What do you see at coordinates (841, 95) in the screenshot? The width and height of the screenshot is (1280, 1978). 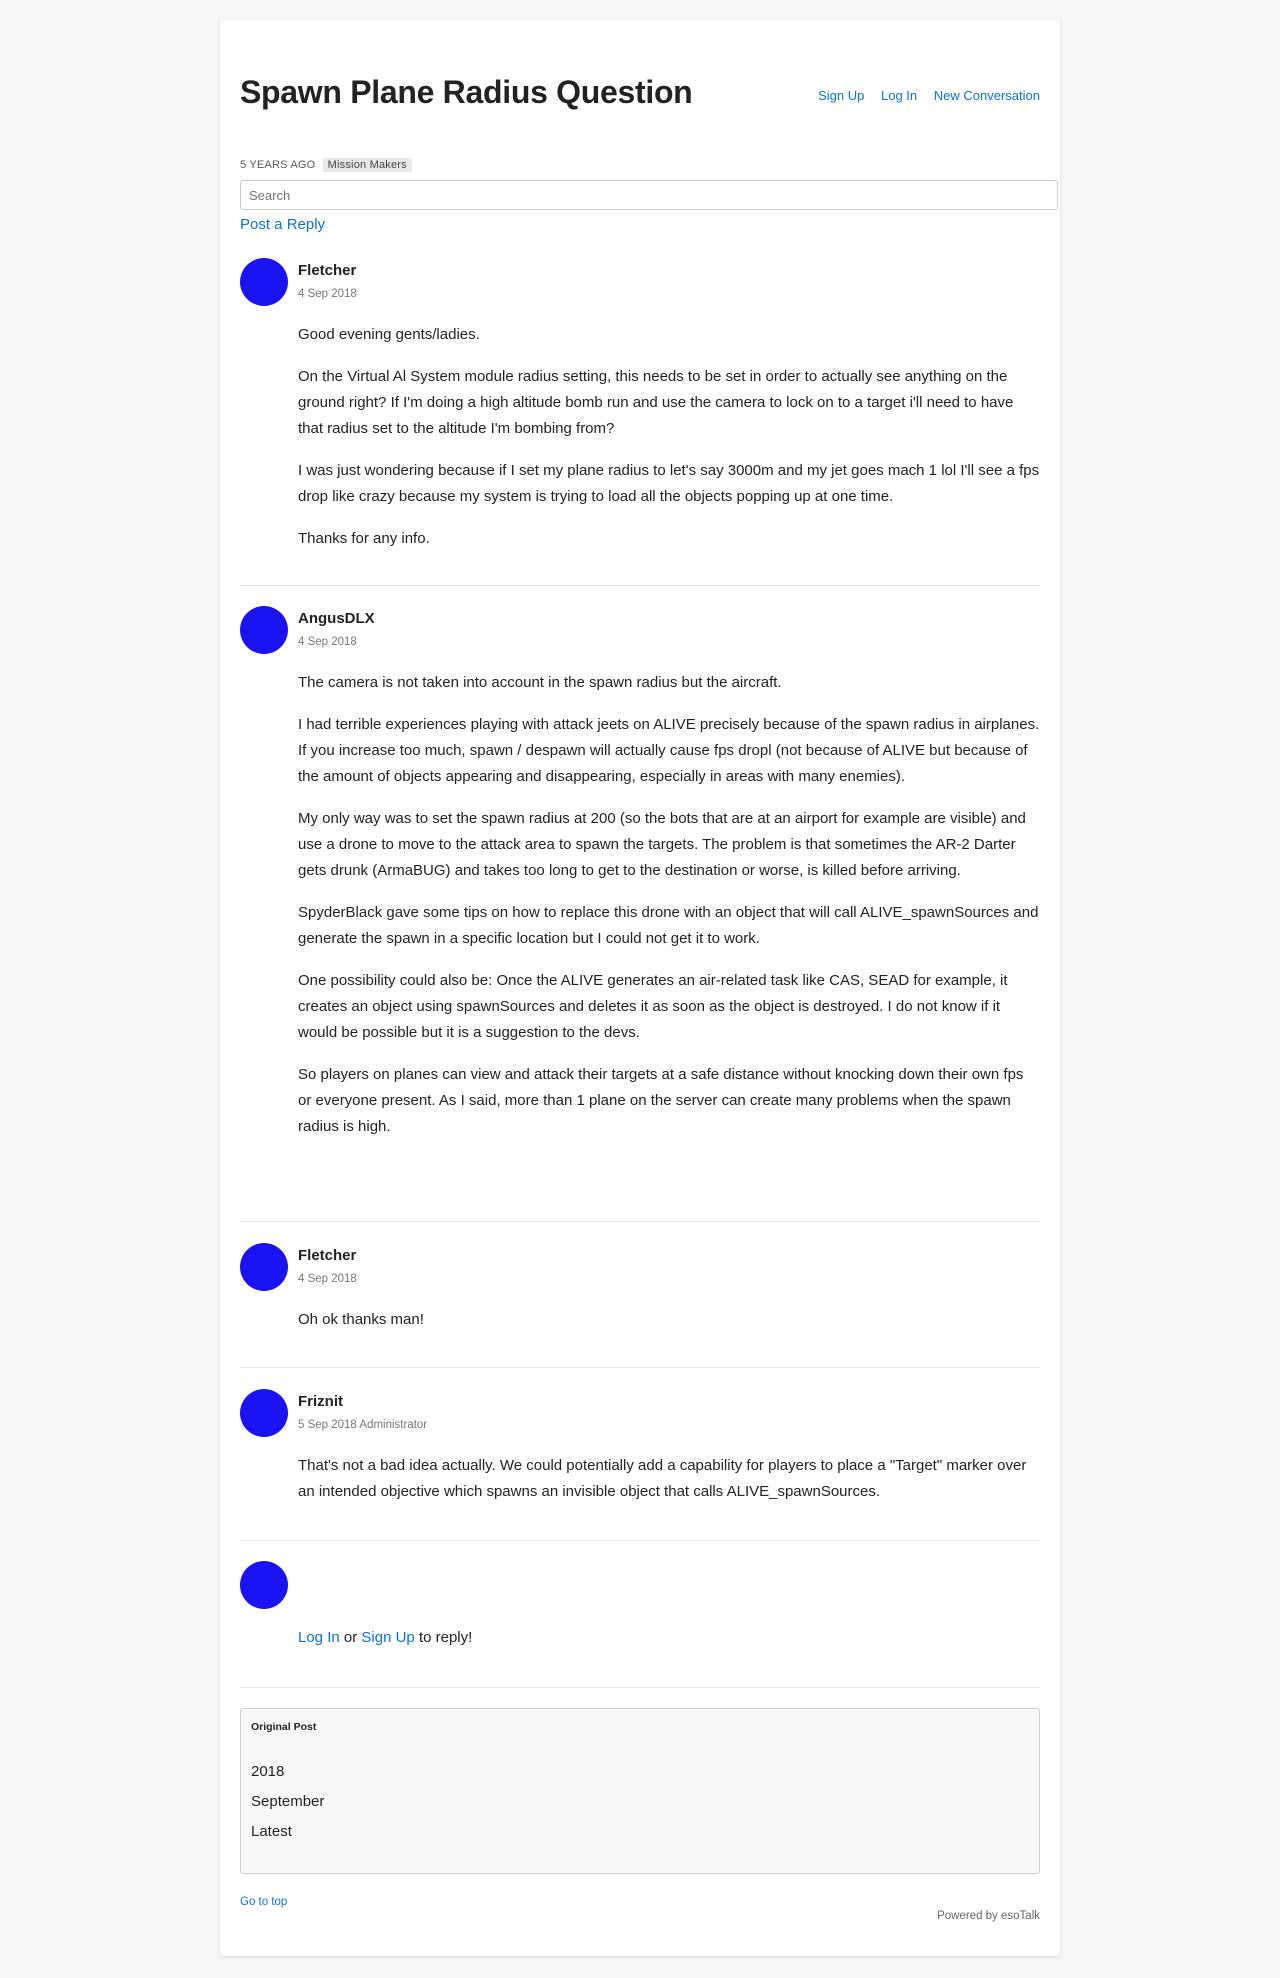 I see `sign-up-link: Sign Up` at bounding box center [841, 95].